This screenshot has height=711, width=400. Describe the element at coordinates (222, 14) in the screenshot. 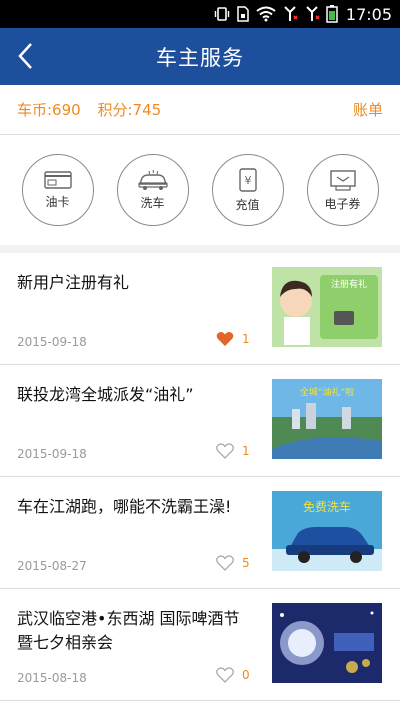

I see `vibrate-icon` at that location.